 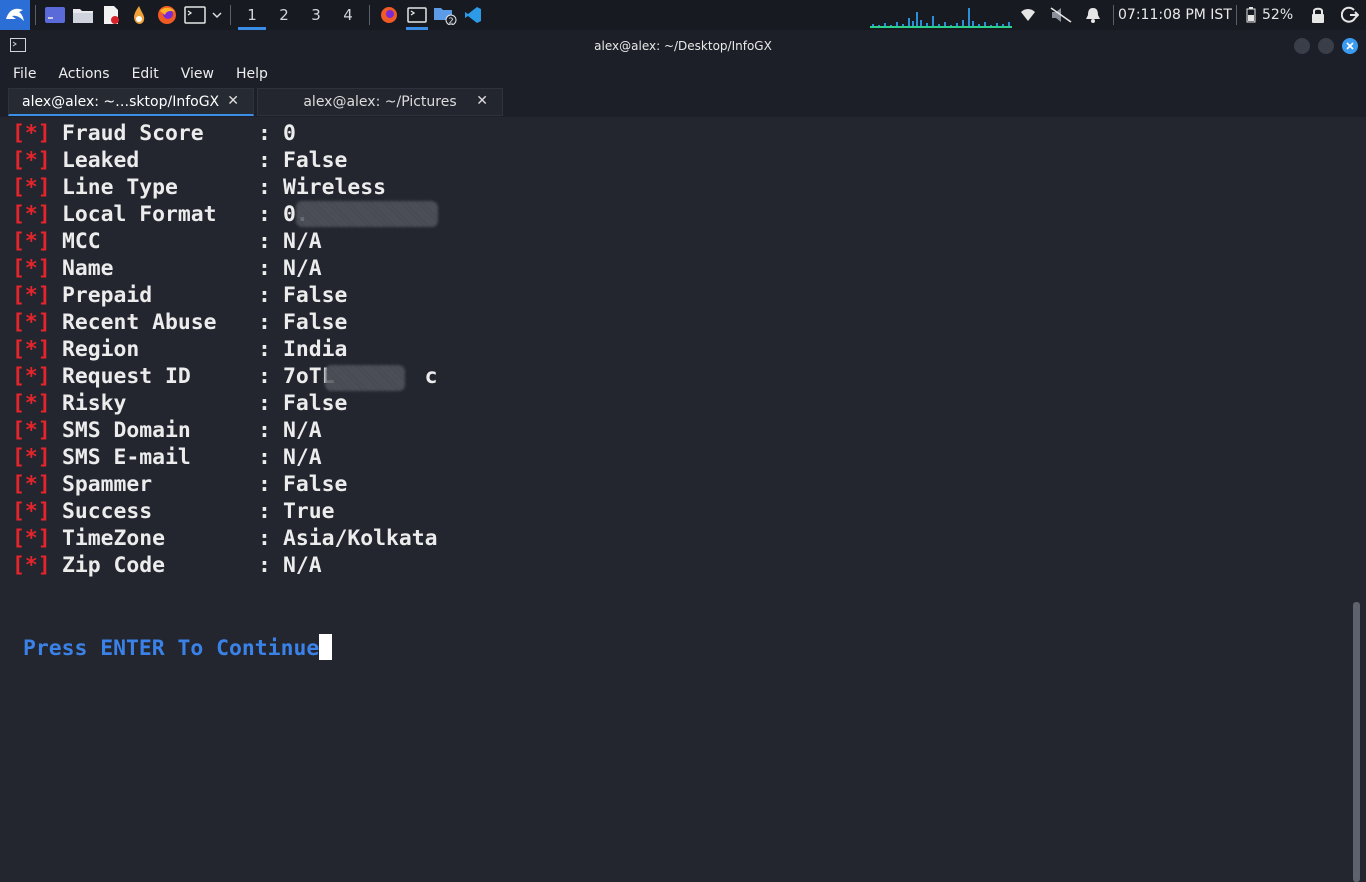 I want to click on workspace-1: 1, so click(x=252, y=15).